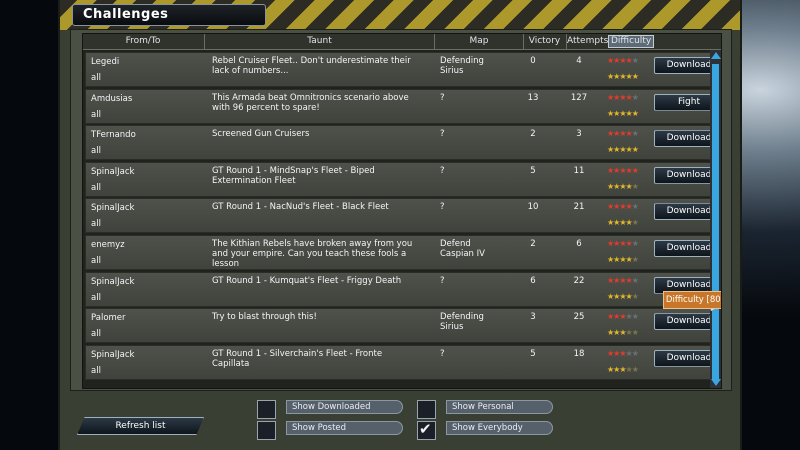 Image resolution: width=800 pixels, height=450 pixels. What do you see at coordinates (319, 41) in the screenshot?
I see `col-taunt: Taunt` at bounding box center [319, 41].